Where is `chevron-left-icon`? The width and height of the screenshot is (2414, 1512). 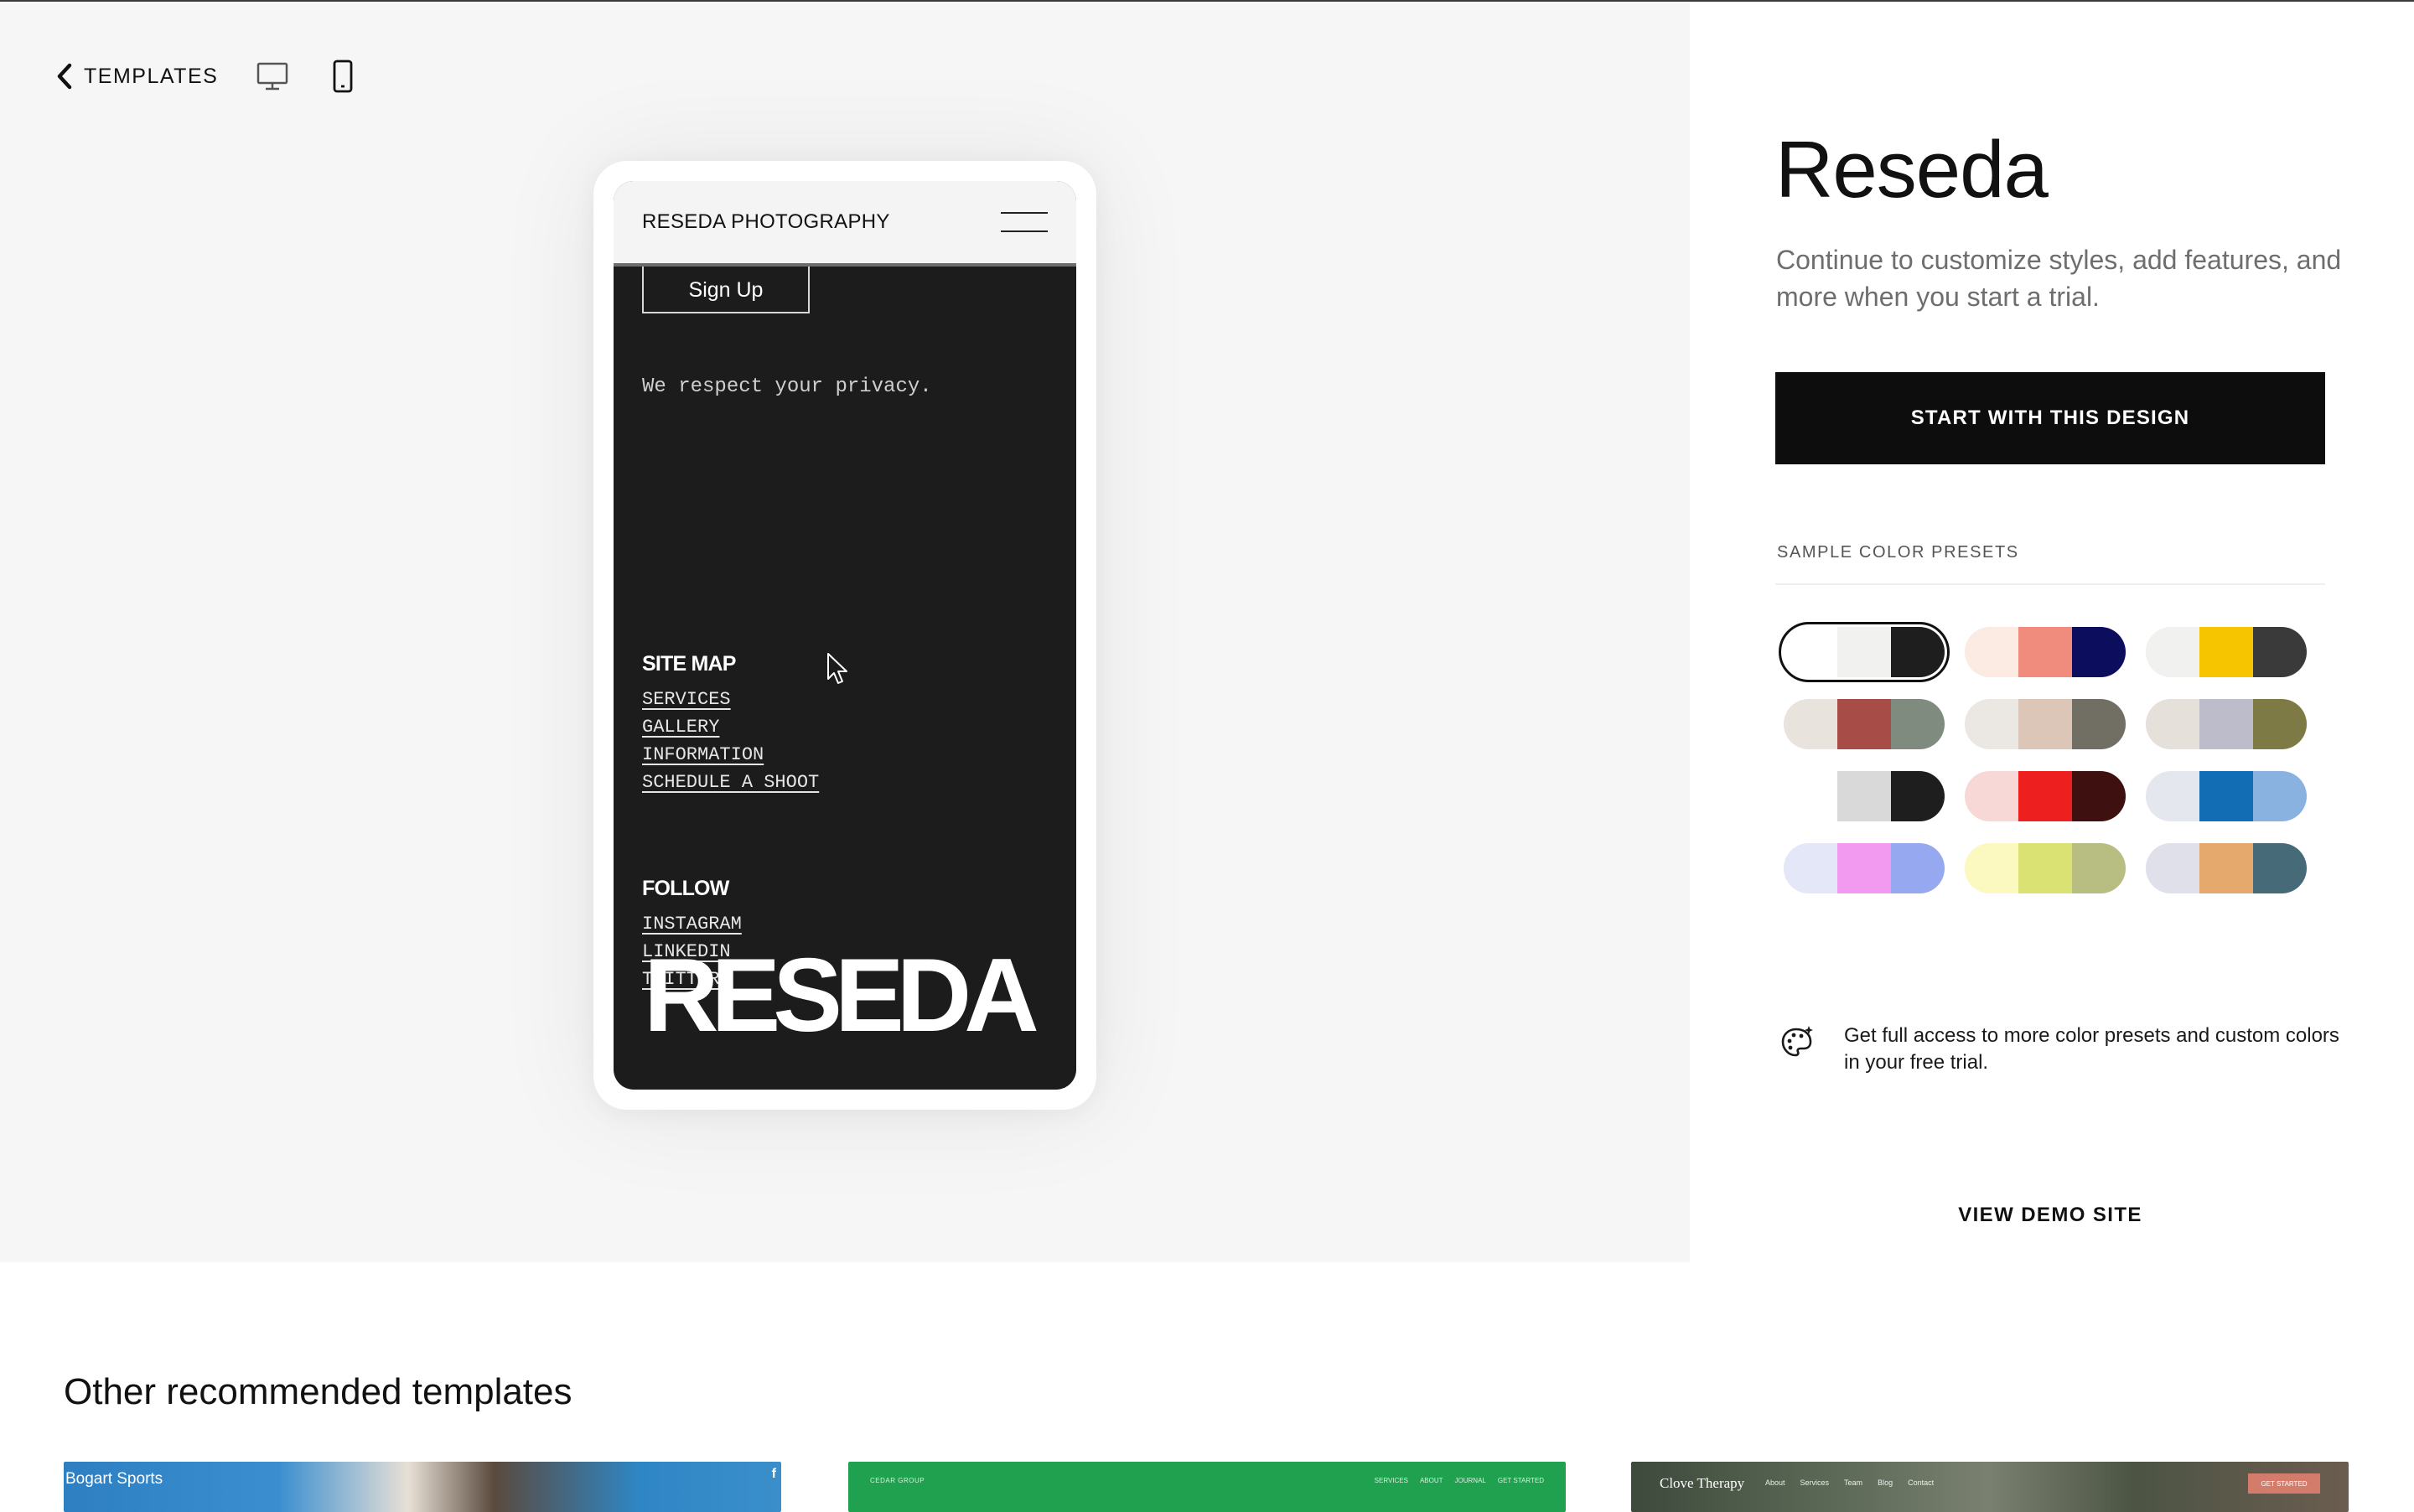
chevron-left-icon is located at coordinates (64, 76).